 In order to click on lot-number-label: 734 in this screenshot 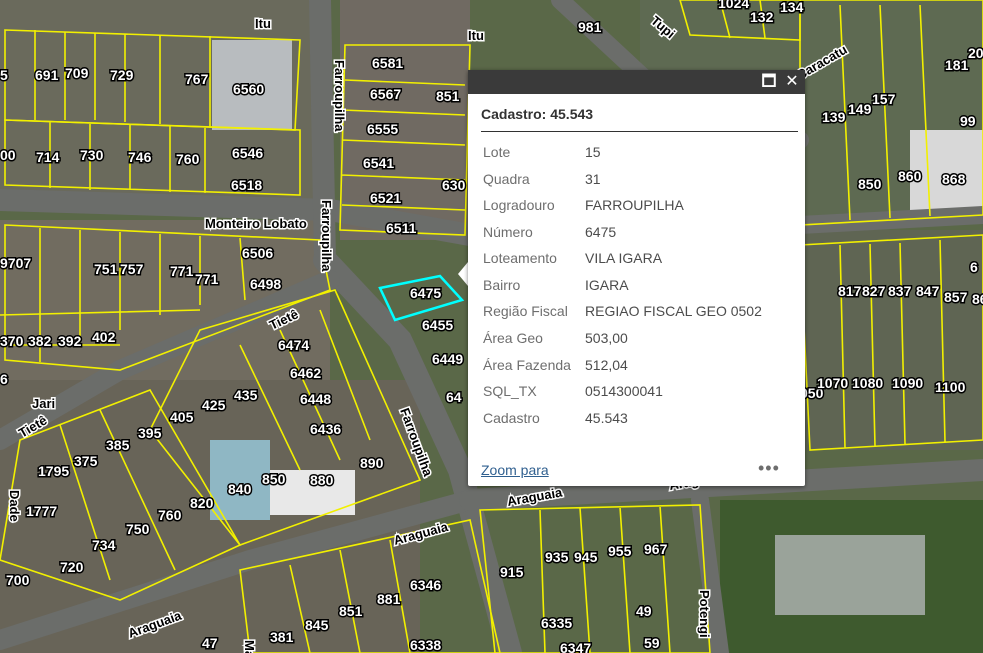, I will do `click(104, 545)`.